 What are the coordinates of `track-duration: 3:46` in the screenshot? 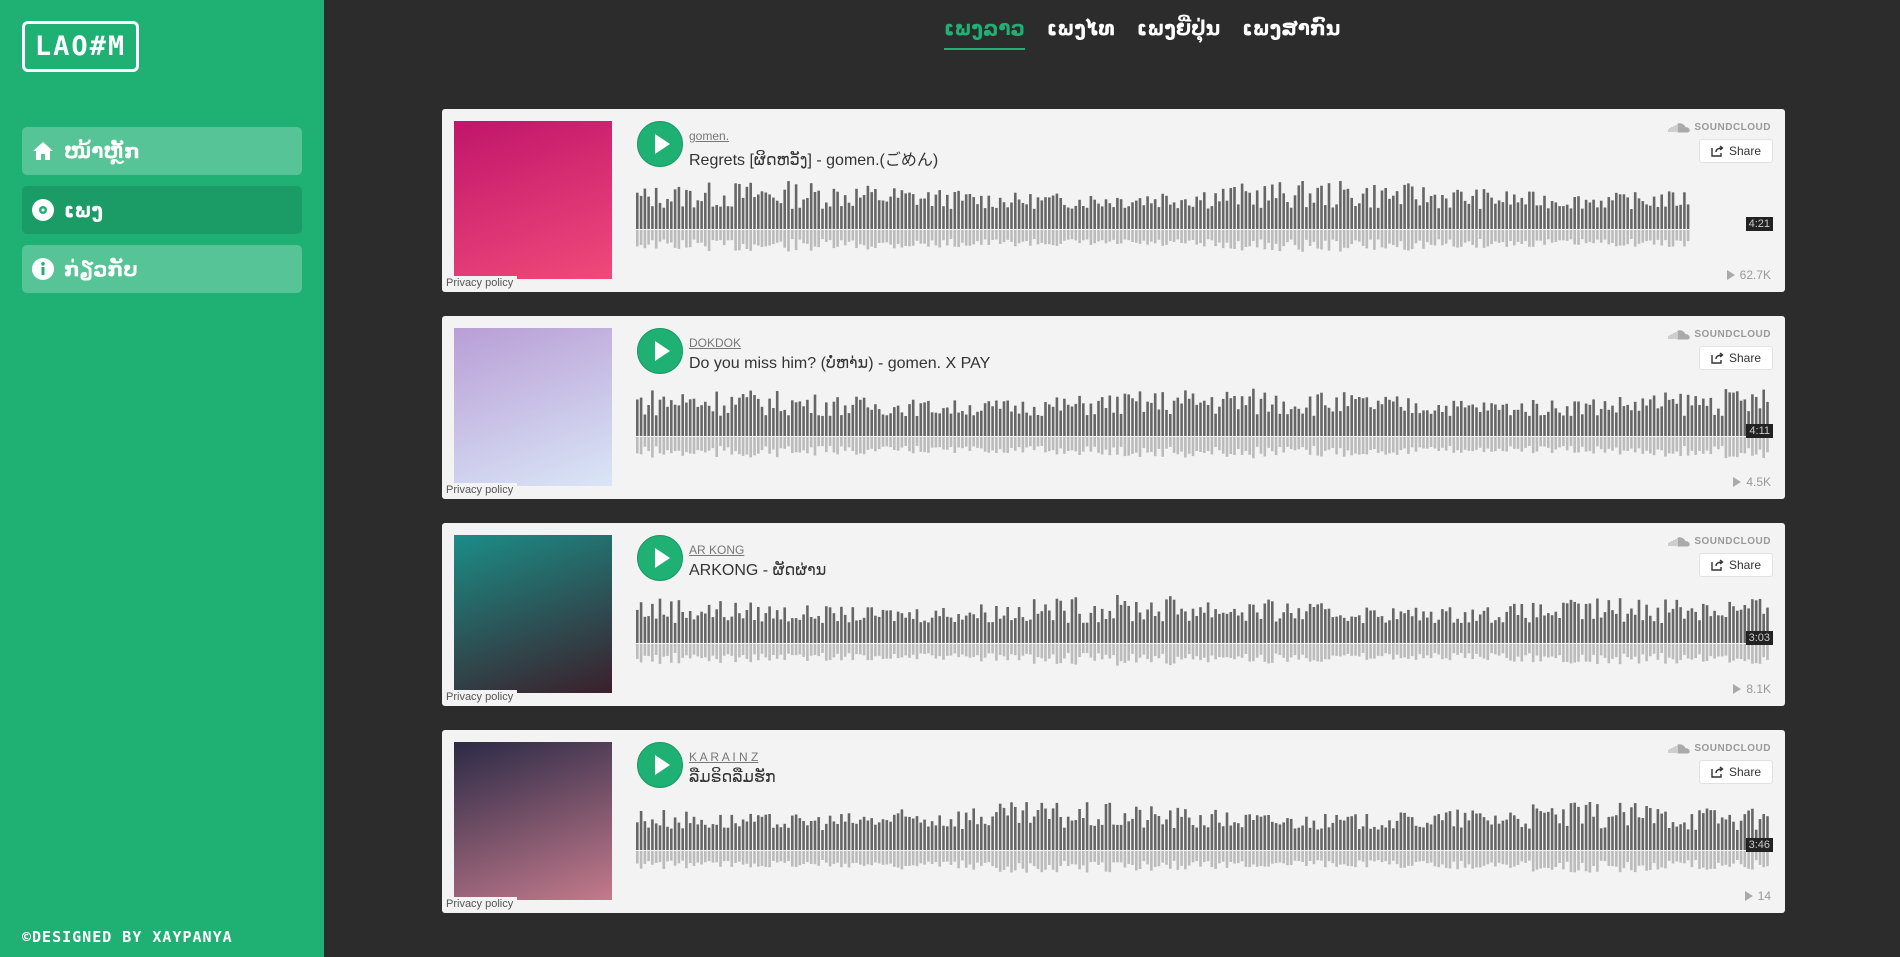 It's located at (1759, 845).